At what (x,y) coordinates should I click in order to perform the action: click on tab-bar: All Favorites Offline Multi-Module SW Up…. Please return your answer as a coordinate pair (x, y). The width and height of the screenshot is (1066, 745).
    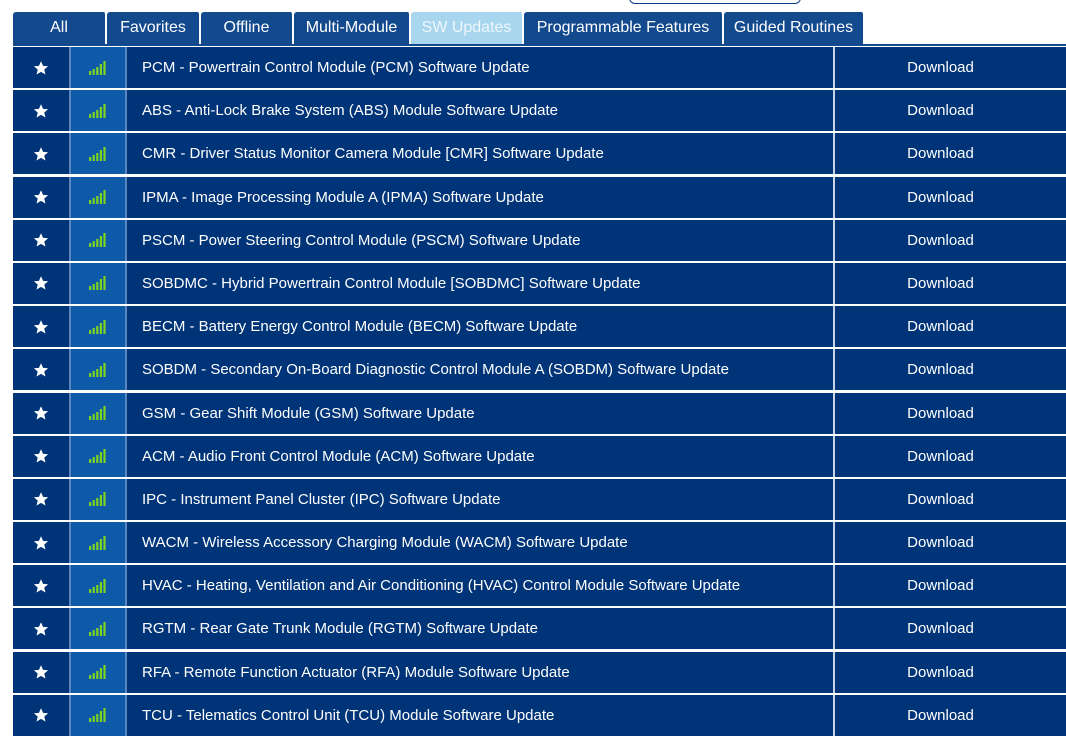
    Looking at the image, I should click on (439, 28).